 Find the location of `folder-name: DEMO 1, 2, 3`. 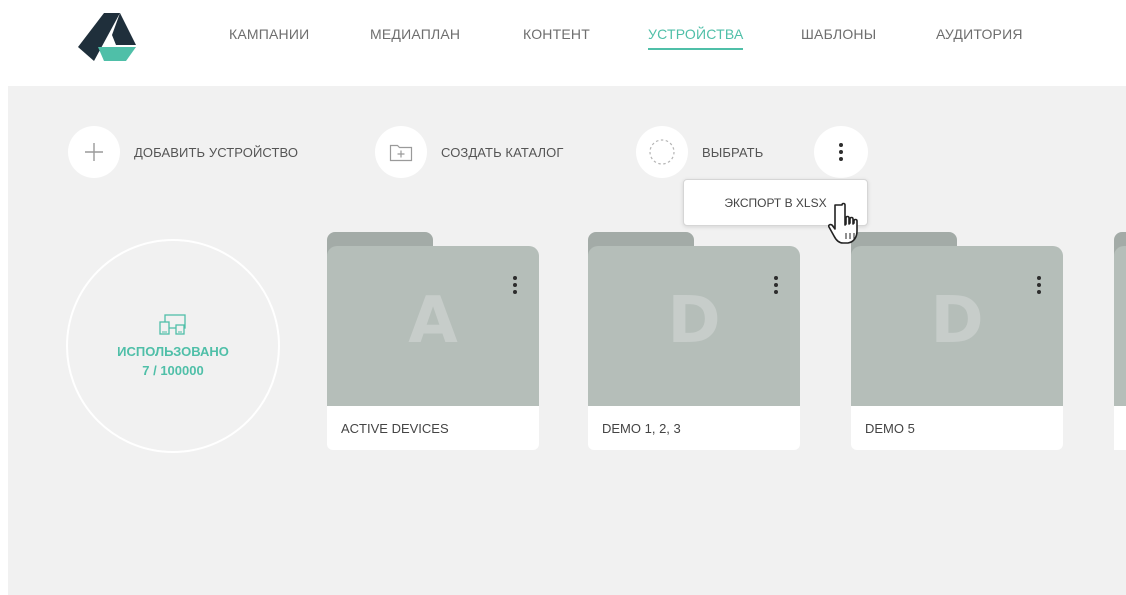

folder-name: DEMO 1, 2, 3 is located at coordinates (694, 428).